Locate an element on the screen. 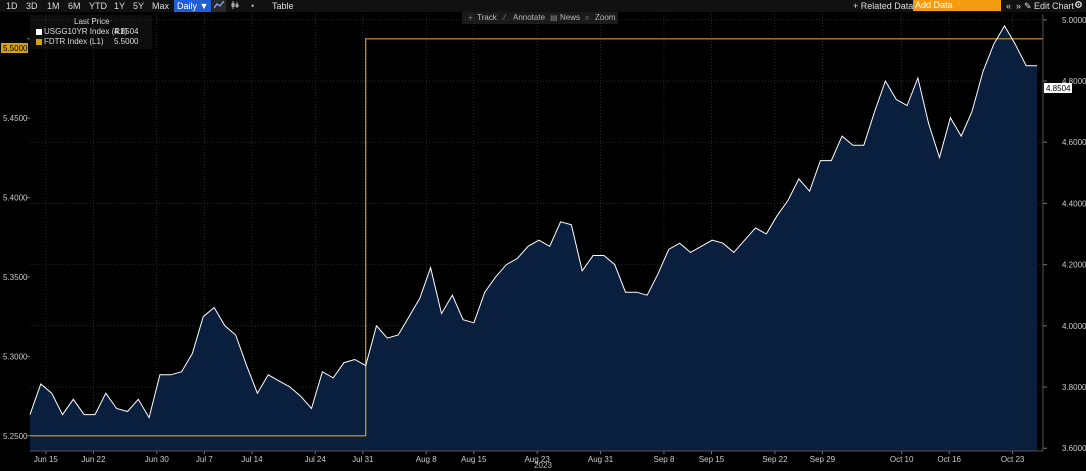 The height and width of the screenshot is (471, 1086). left-axis-tick-label: 5.3000 is located at coordinates (15, 356).